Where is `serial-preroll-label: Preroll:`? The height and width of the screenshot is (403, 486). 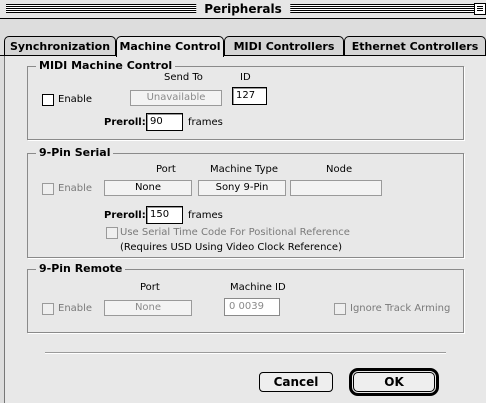
serial-preroll-label: Preroll: is located at coordinates (125, 215).